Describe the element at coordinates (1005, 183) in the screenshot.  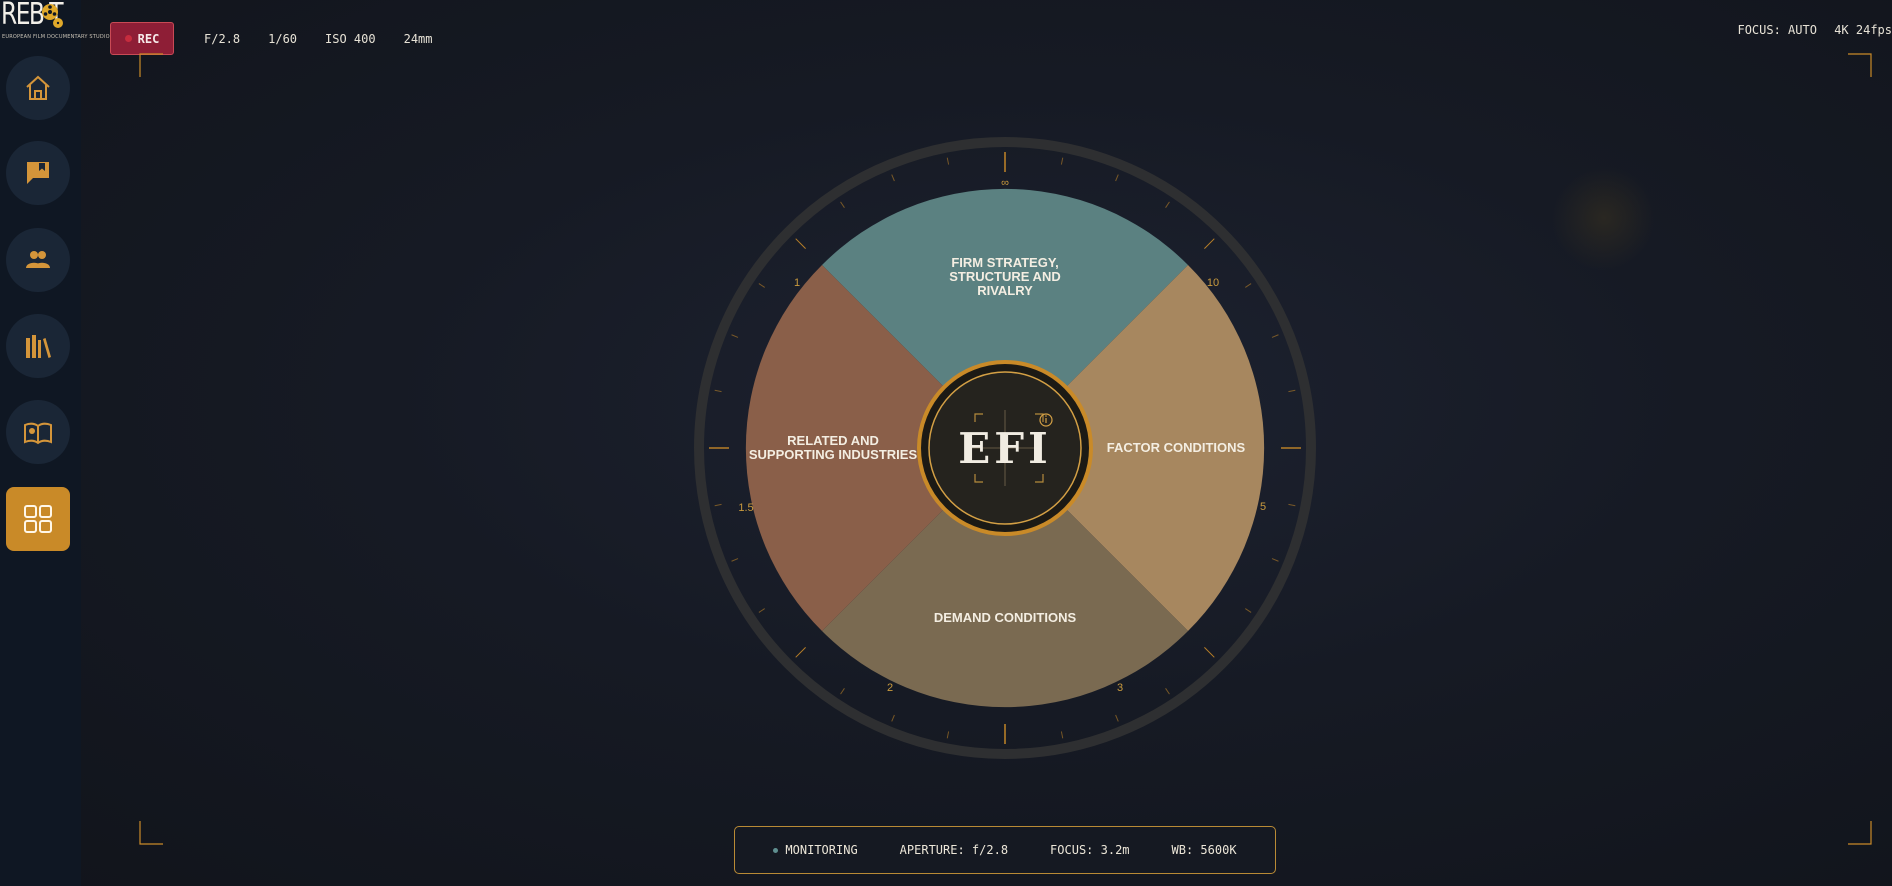
I see `tick-label-infinity: ∞` at that location.